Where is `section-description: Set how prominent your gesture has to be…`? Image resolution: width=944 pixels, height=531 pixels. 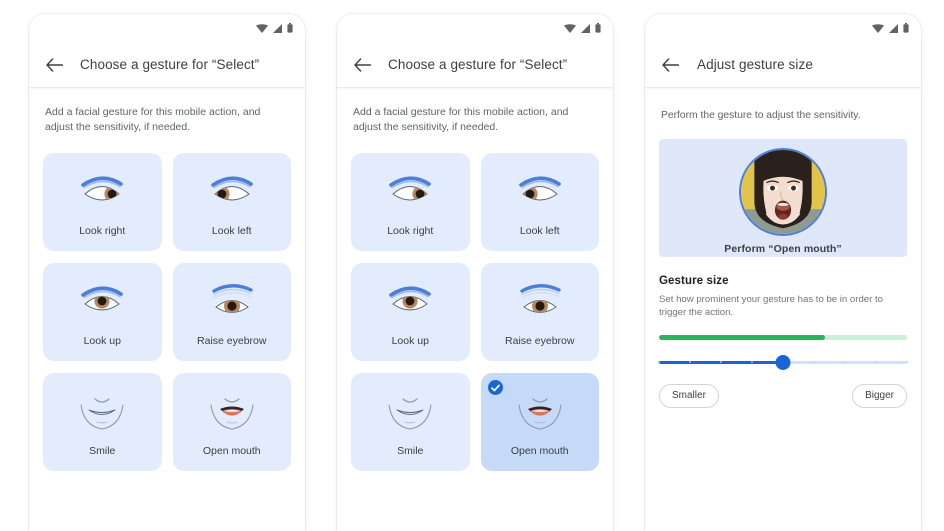
section-description: Set how prominent your gesture has to be… is located at coordinates (771, 306).